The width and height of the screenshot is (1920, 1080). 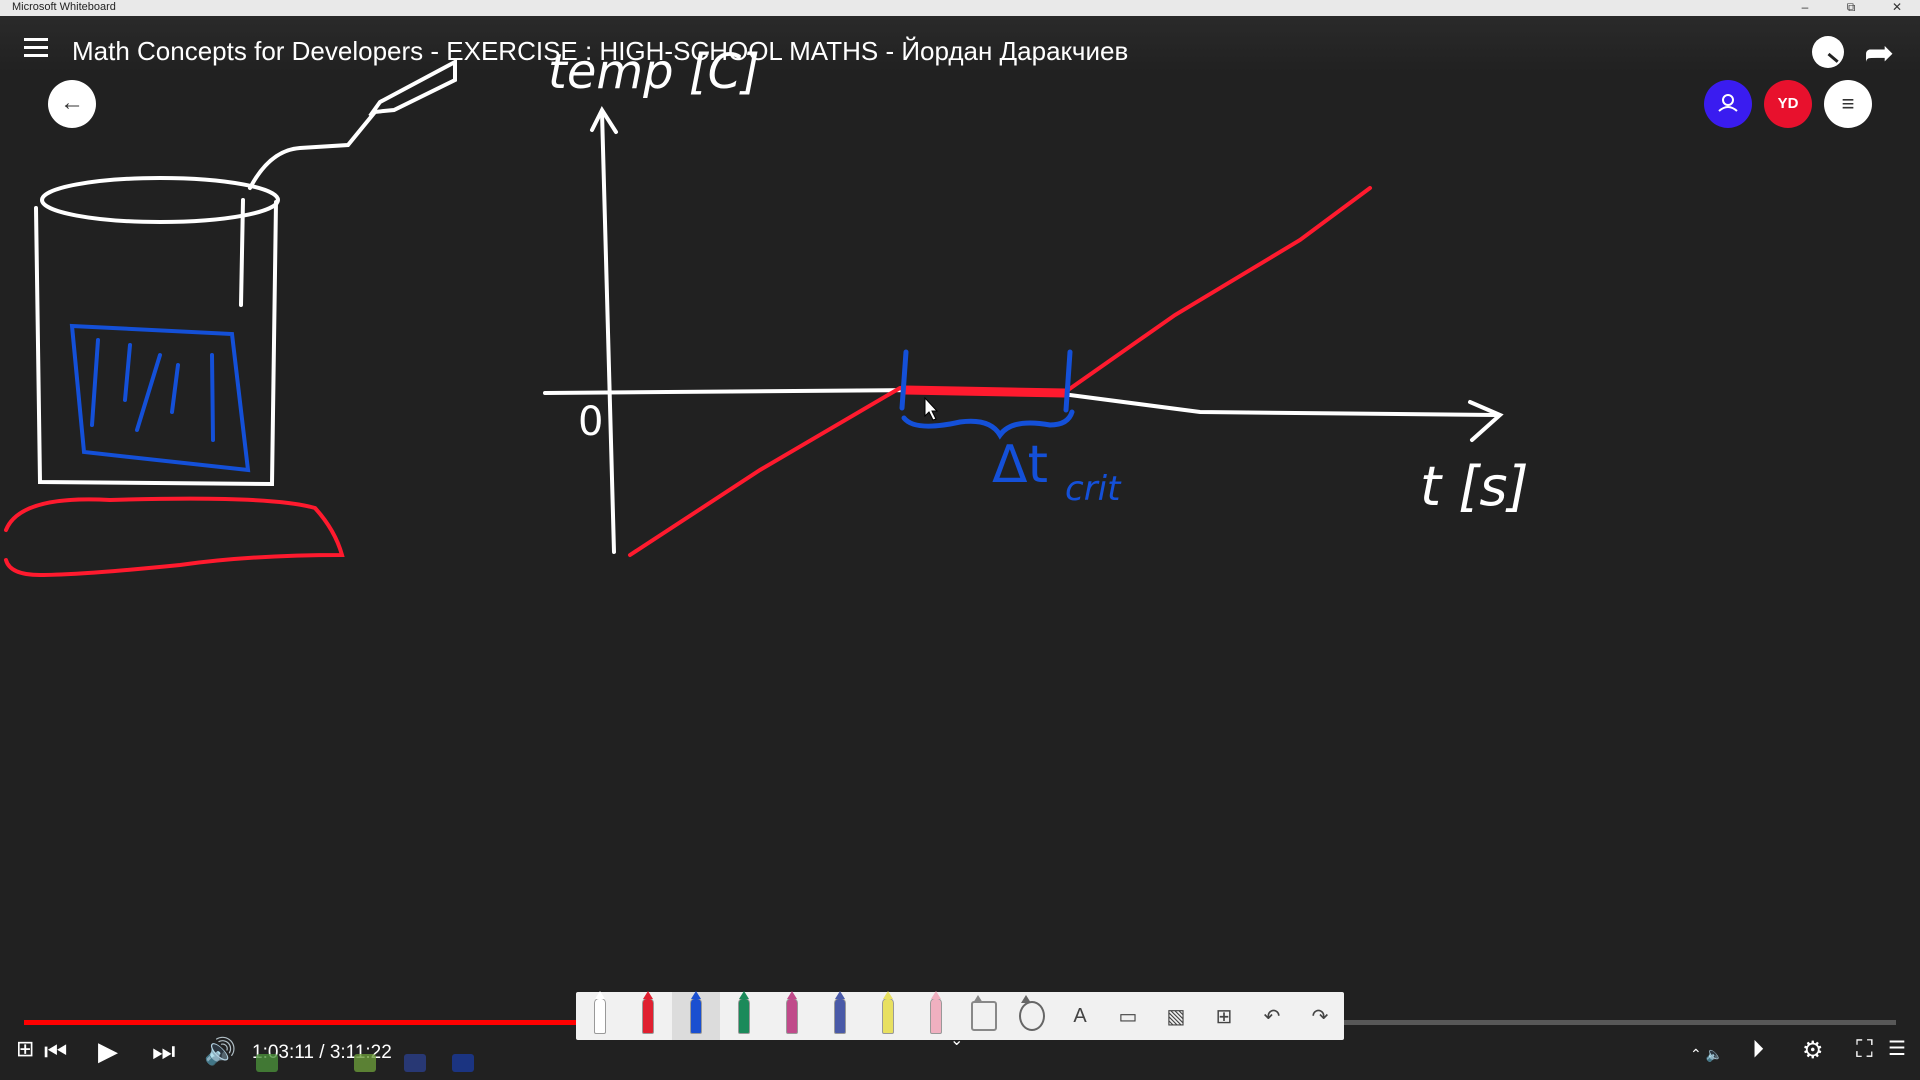 I want to click on powershell-icon, so click(x=463, y=1063).